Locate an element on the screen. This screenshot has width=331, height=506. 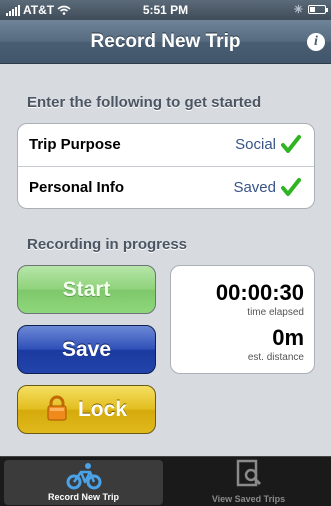
lock-button: Lock is located at coordinates (86, 409).